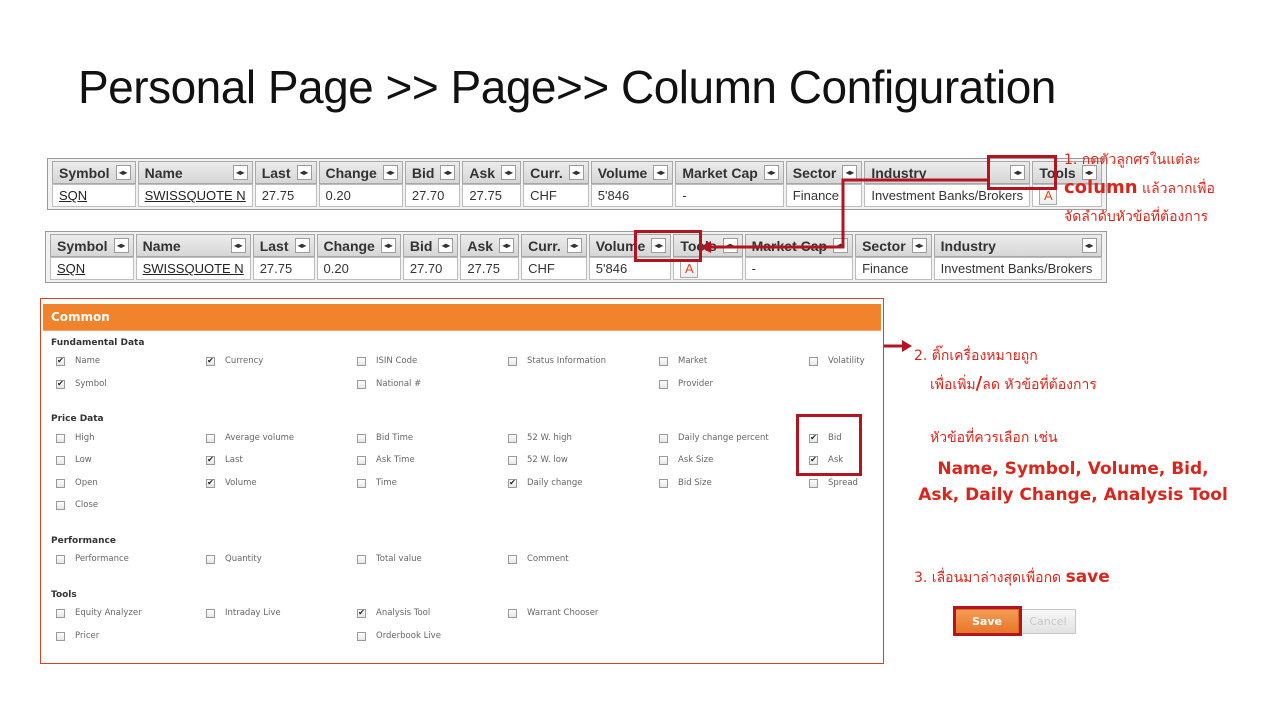 Image resolution: width=1280 pixels, height=720 pixels. Describe the element at coordinates (74, 460) in the screenshot. I see `option-low: Low` at that location.